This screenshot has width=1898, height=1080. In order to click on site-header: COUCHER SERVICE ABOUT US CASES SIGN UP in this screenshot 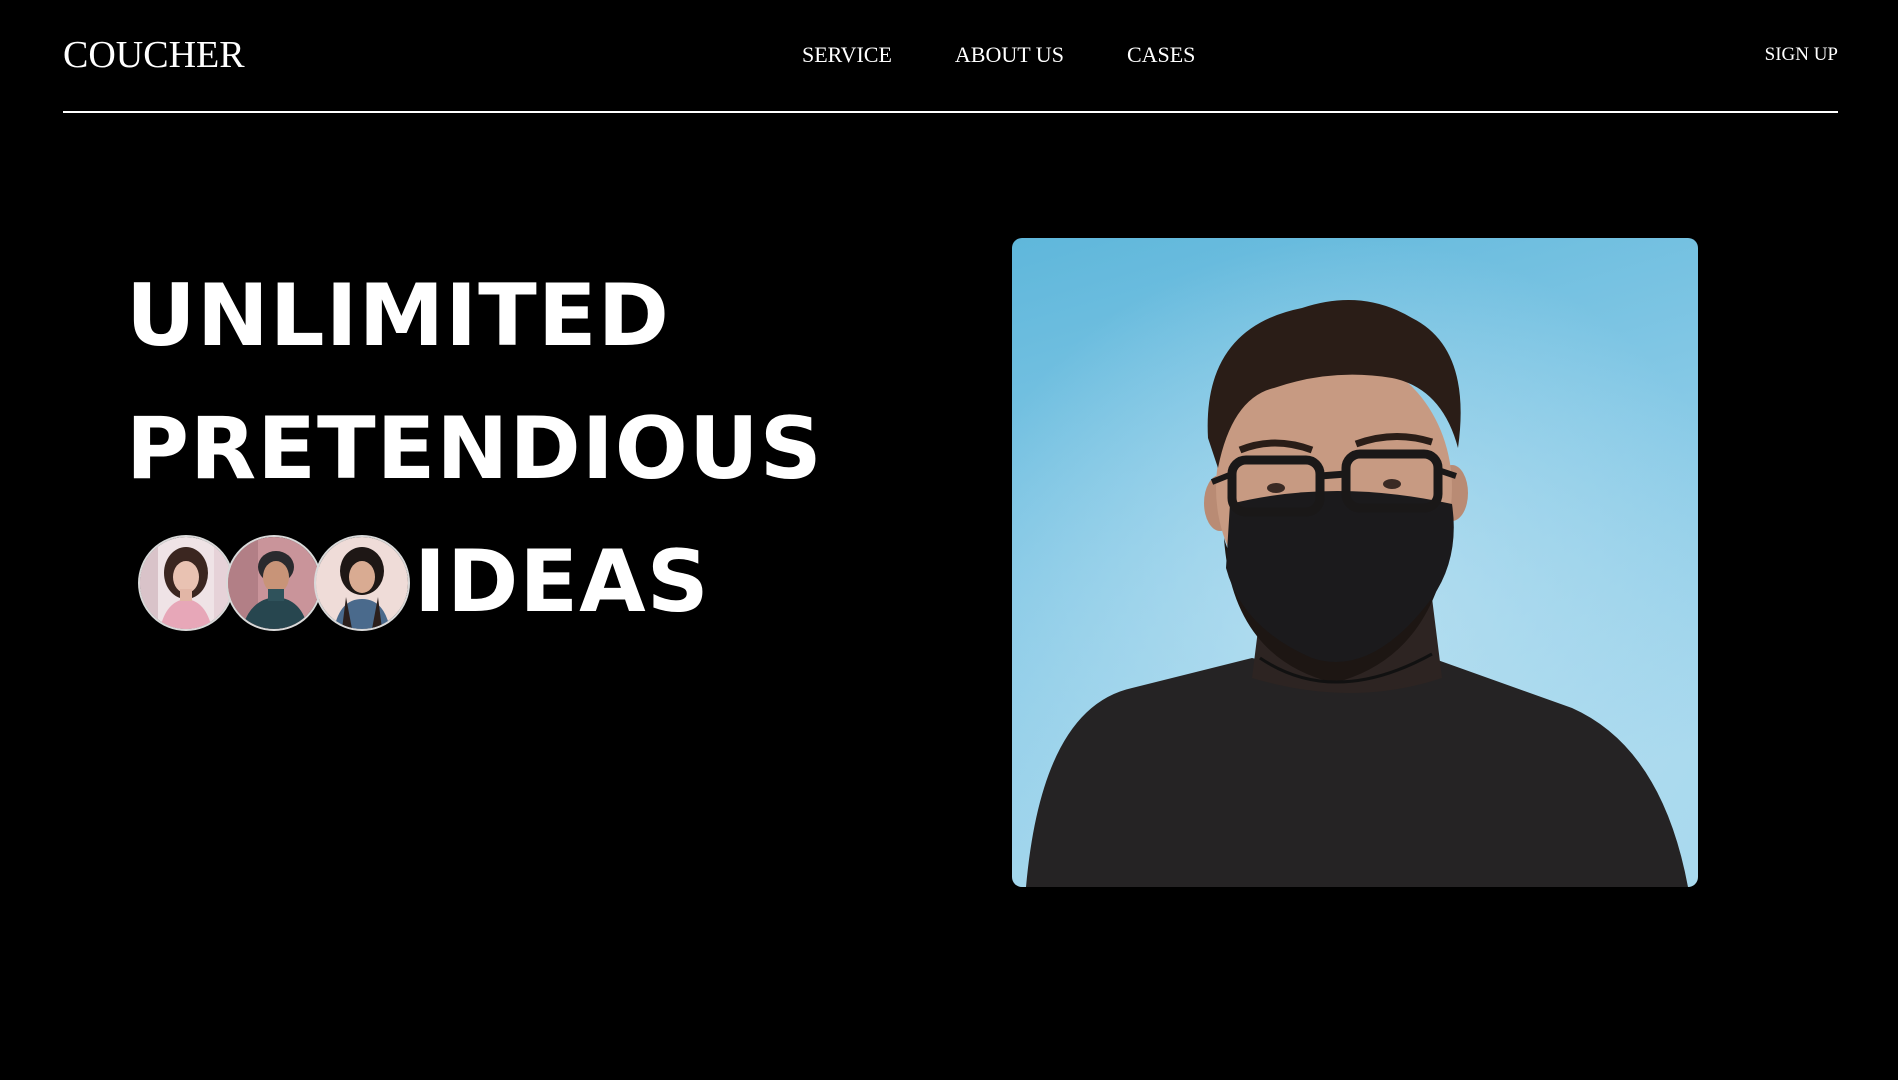, I will do `click(950, 56)`.